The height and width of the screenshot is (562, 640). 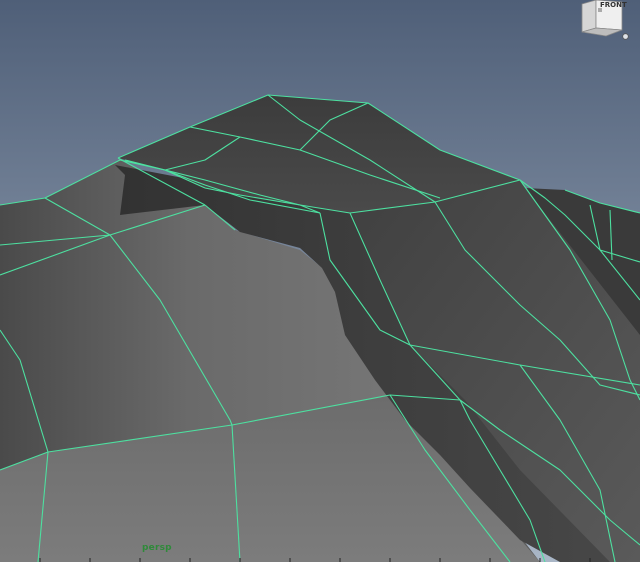 I want to click on view-cube-icon: FRONT, so click(x=601, y=22).